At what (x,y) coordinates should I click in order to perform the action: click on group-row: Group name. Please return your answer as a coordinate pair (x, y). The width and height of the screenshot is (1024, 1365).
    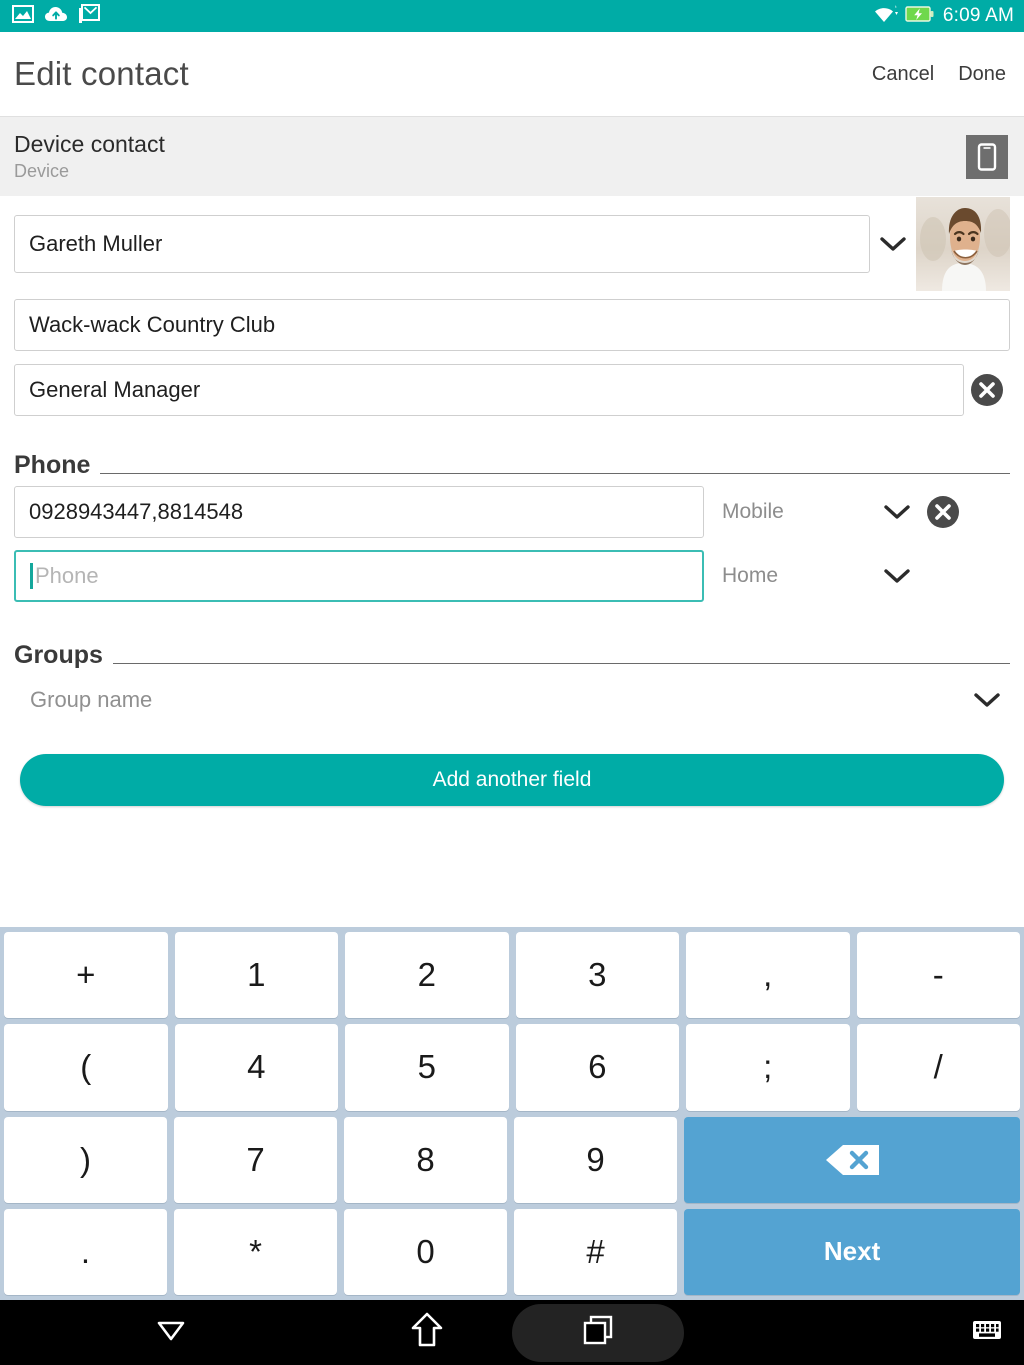
    Looking at the image, I should click on (512, 700).